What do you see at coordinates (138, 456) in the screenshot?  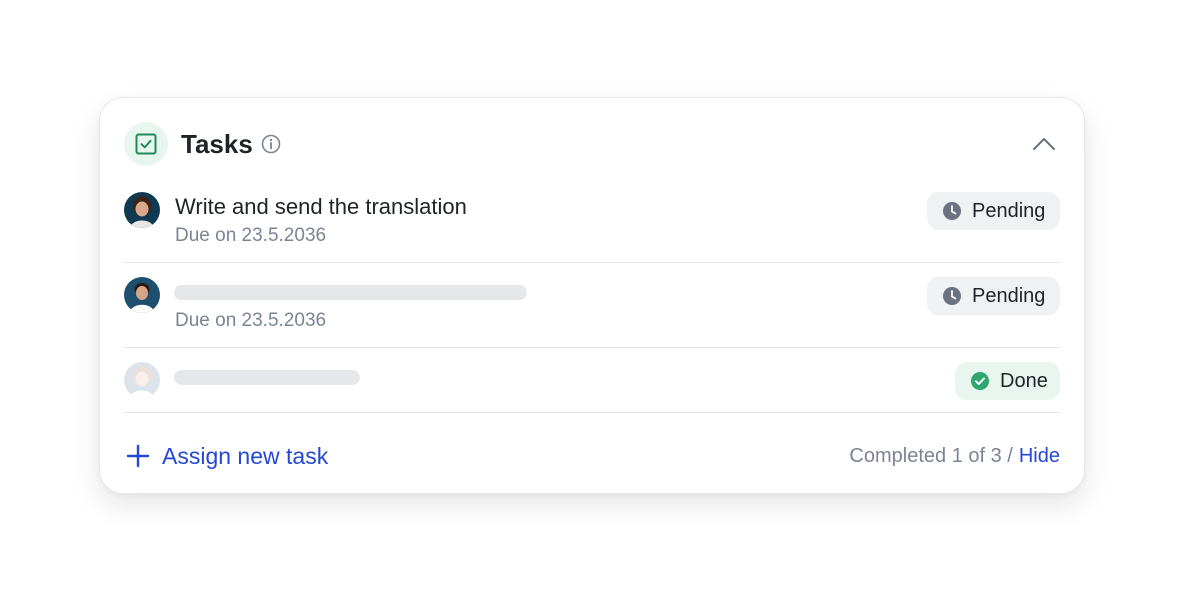 I see `plus-icon` at bounding box center [138, 456].